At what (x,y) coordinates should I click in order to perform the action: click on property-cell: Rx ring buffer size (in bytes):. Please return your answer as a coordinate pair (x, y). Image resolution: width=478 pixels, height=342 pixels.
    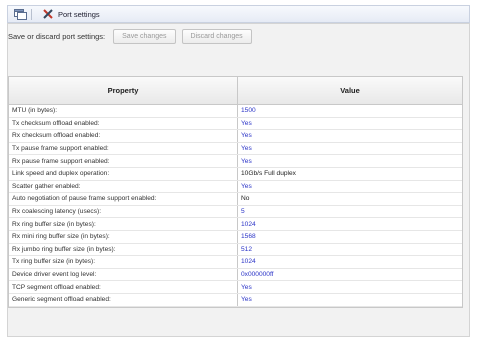
    Looking at the image, I should click on (123, 224).